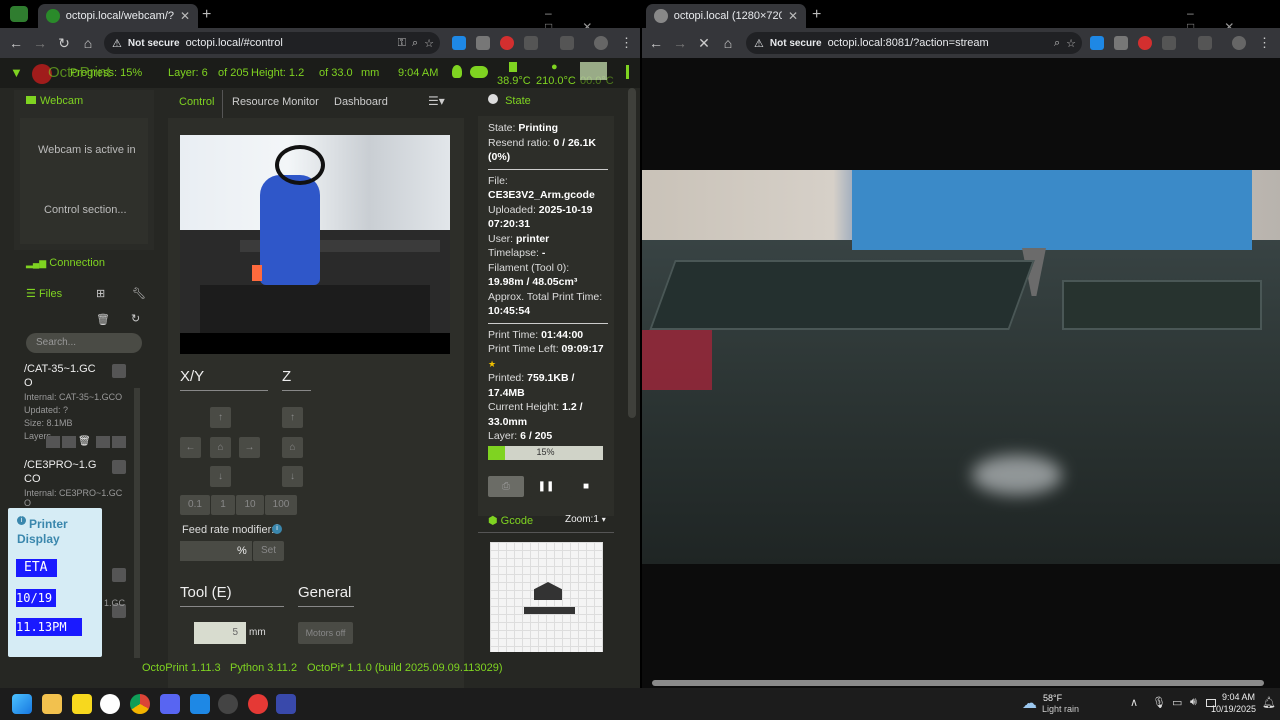 This screenshot has height=720, width=1280. Describe the element at coordinates (64, 43) in the screenshot. I see `reload-icon: ↻` at that location.